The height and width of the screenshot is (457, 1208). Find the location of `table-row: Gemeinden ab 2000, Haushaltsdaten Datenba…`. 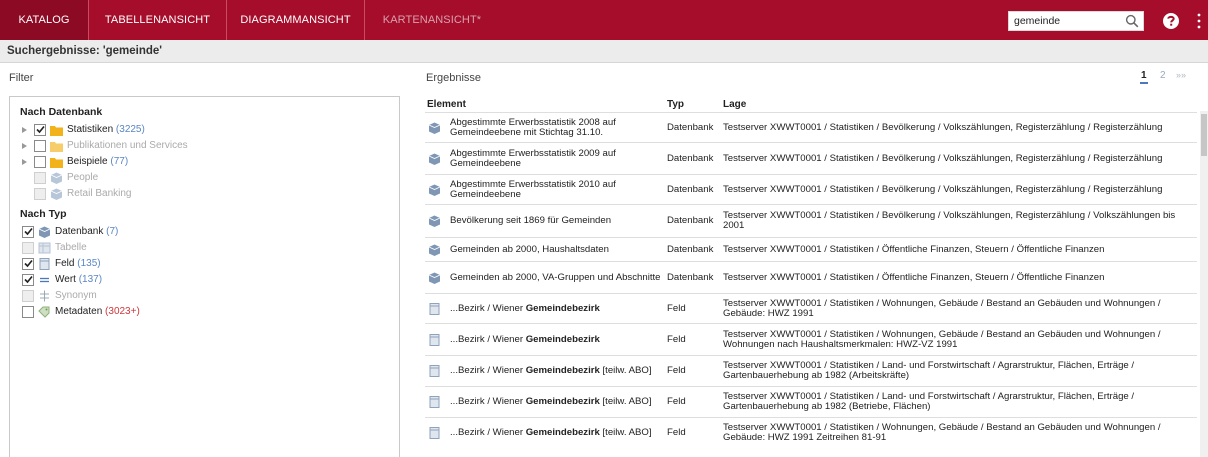

table-row: Gemeinden ab 2000, Haushaltsdaten Datenba… is located at coordinates (811, 249).